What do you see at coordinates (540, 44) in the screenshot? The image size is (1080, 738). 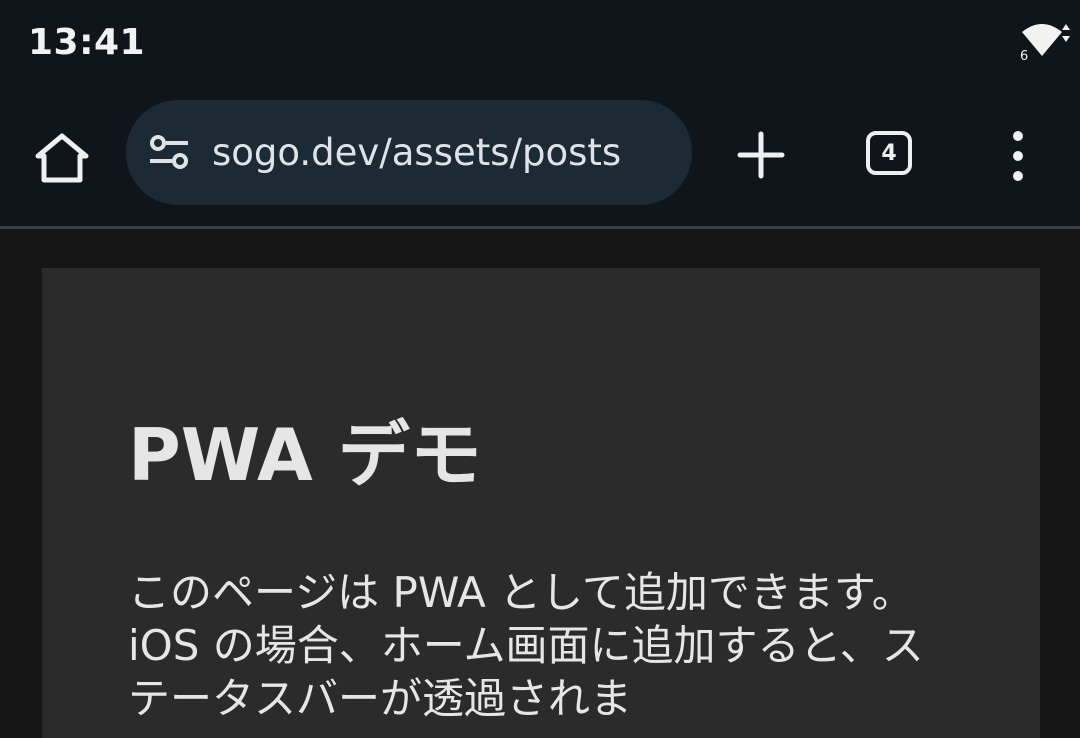 I see `status-bar: 13:41 6` at bounding box center [540, 44].